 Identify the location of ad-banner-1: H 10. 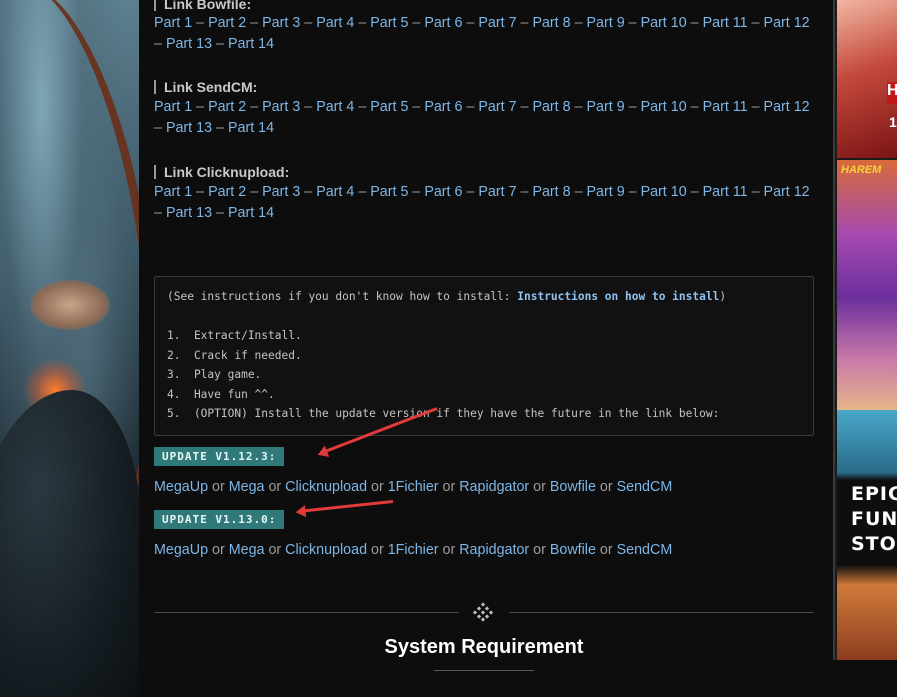
(867, 79).